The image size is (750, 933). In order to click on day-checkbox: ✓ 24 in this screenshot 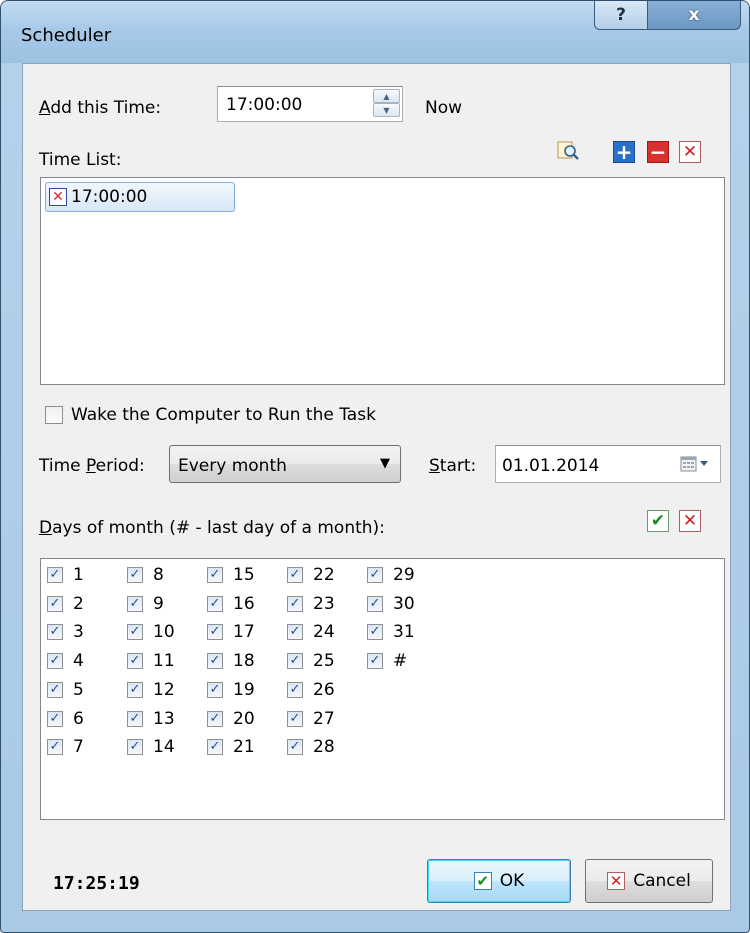, I will do `click(311, 632)`.